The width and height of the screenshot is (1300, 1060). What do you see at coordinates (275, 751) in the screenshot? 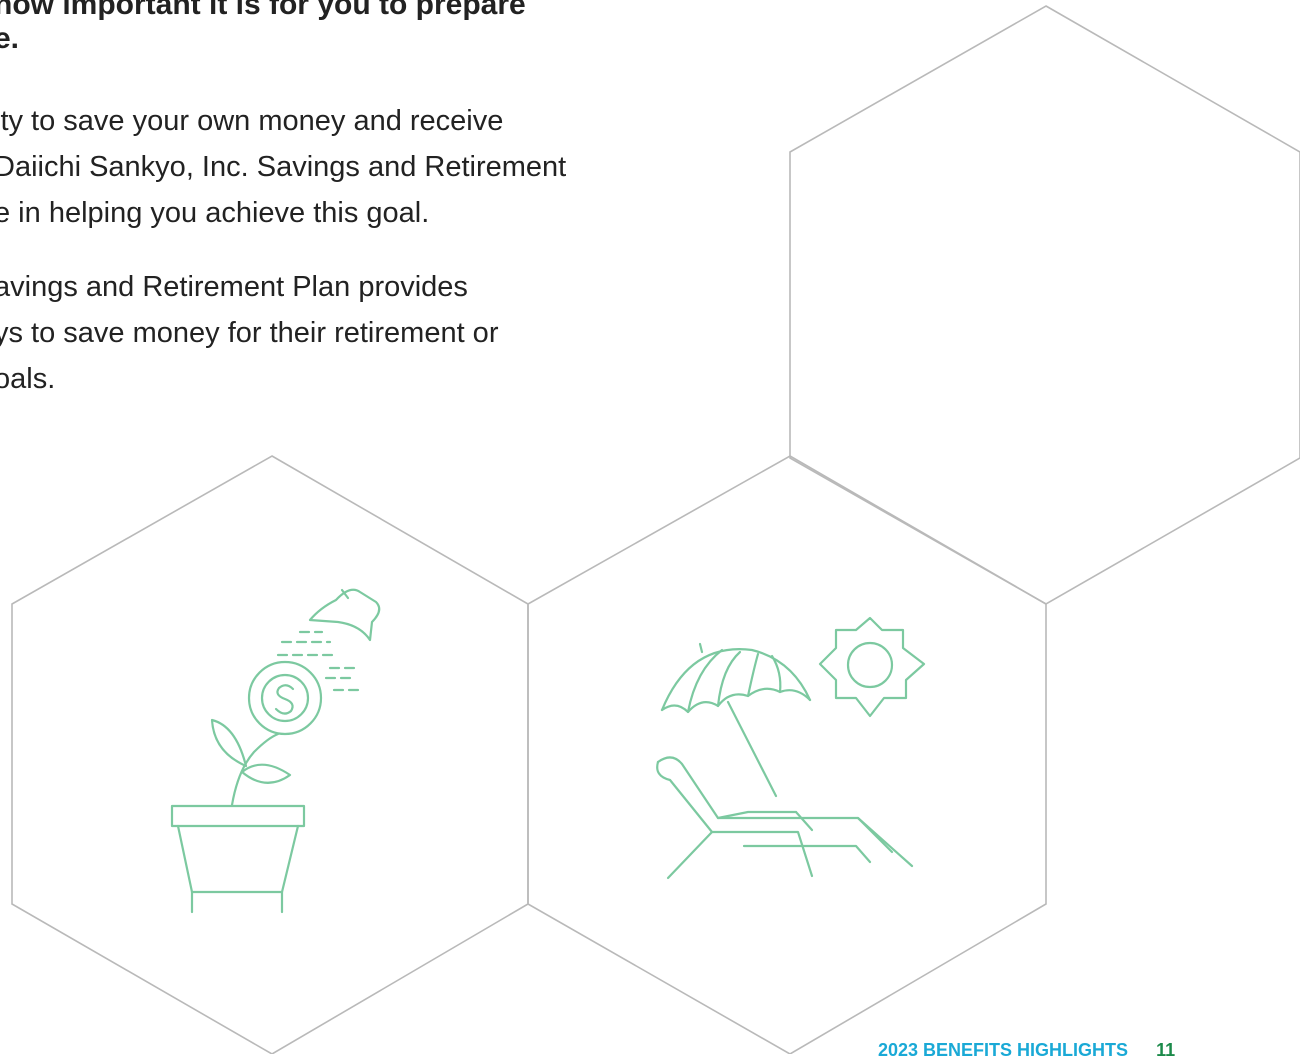
I see `plant-with-dollar-coin-icon` at bounding box center [275, 751].